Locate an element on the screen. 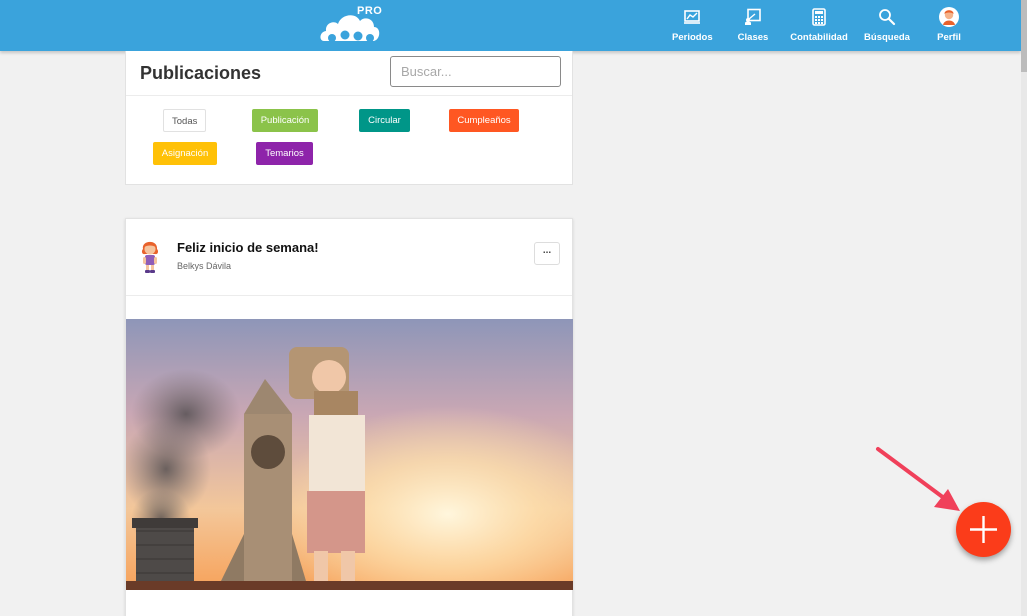  filter-temarios: Temarios is located at coordinates (284, 153).